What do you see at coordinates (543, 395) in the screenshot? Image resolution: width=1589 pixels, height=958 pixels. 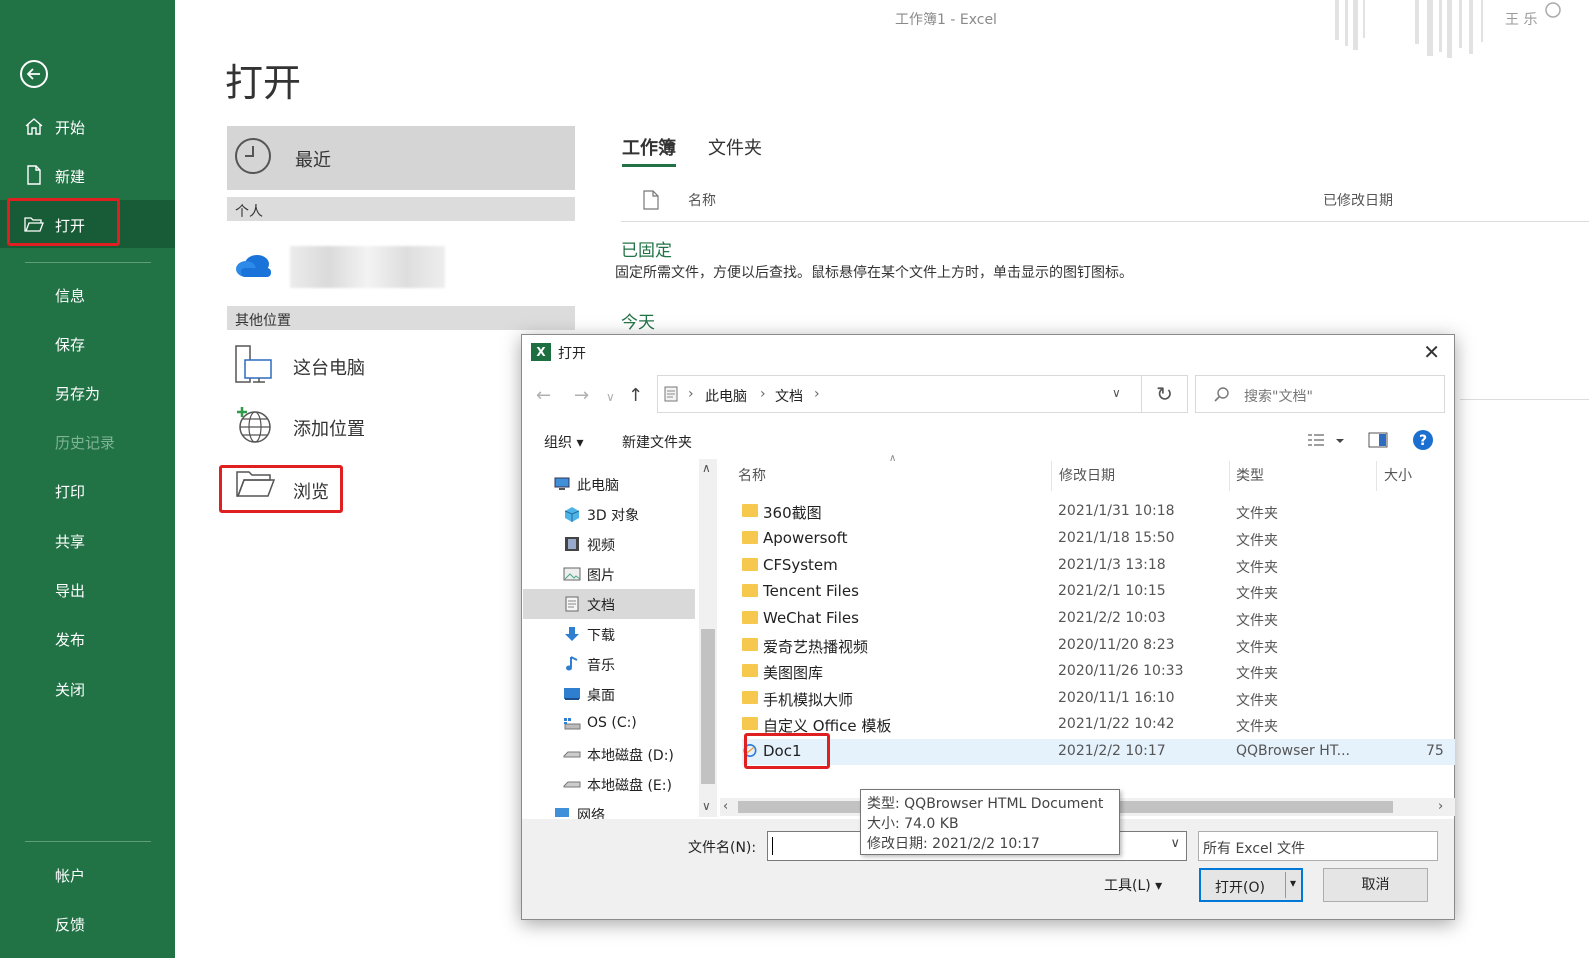 I see `back-arrow-icon: ←` at bounding box center [543, 395].